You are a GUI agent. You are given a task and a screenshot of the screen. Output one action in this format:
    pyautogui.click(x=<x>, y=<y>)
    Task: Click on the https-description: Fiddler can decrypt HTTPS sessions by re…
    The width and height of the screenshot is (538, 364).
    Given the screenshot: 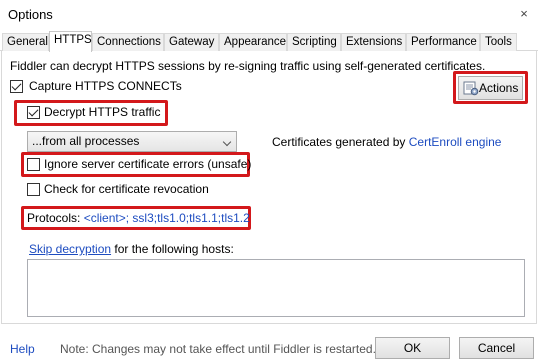 What is the action you would take?
    pyautogui.click(x=248, y=66)
    